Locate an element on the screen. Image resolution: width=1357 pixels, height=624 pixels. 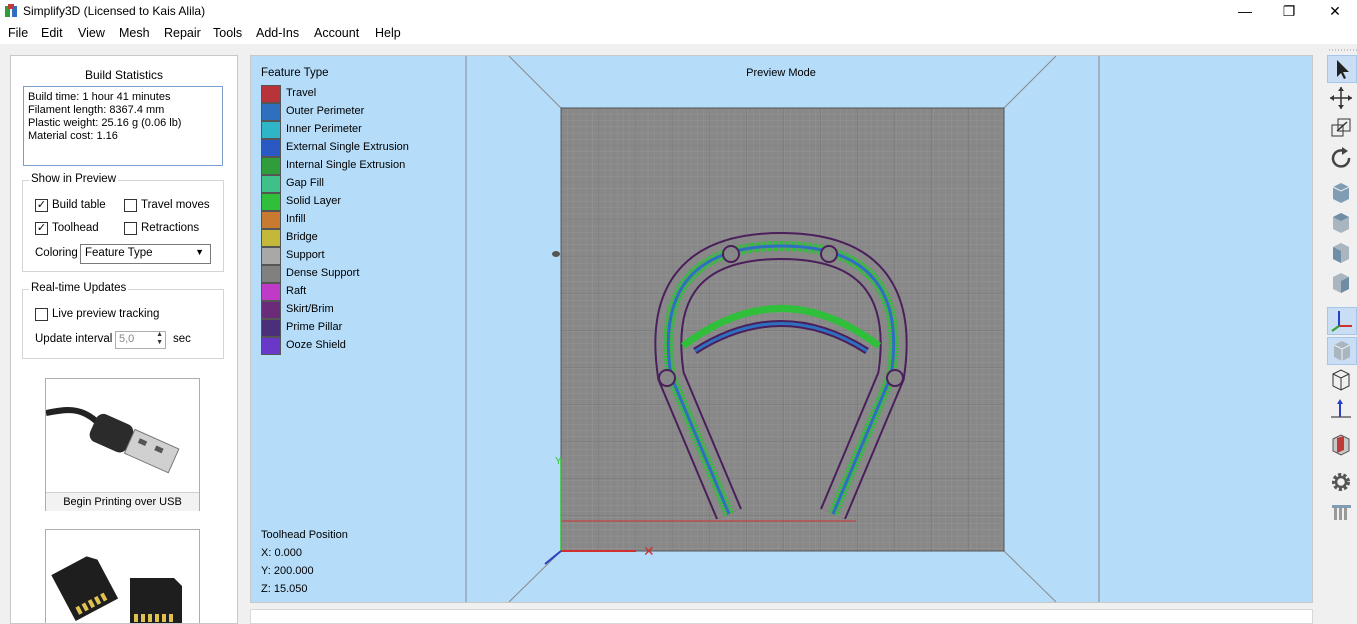
update-interval-input: 5,0 ▲ ▼ is located at coordinates (140, 340).